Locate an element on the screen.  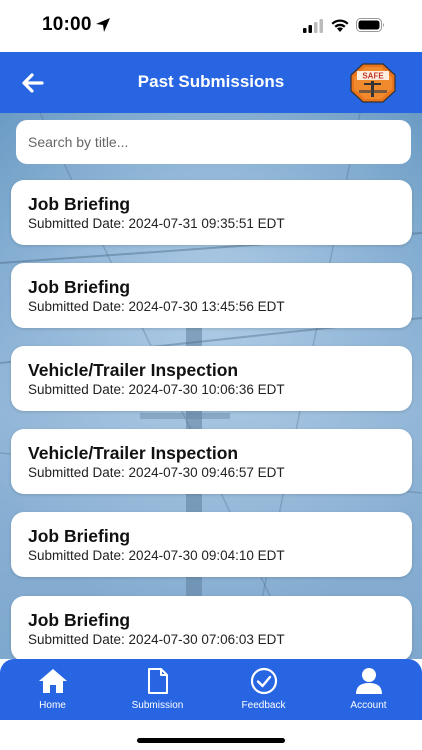
tab-label: Feedback is located at coordinates (263, 705).